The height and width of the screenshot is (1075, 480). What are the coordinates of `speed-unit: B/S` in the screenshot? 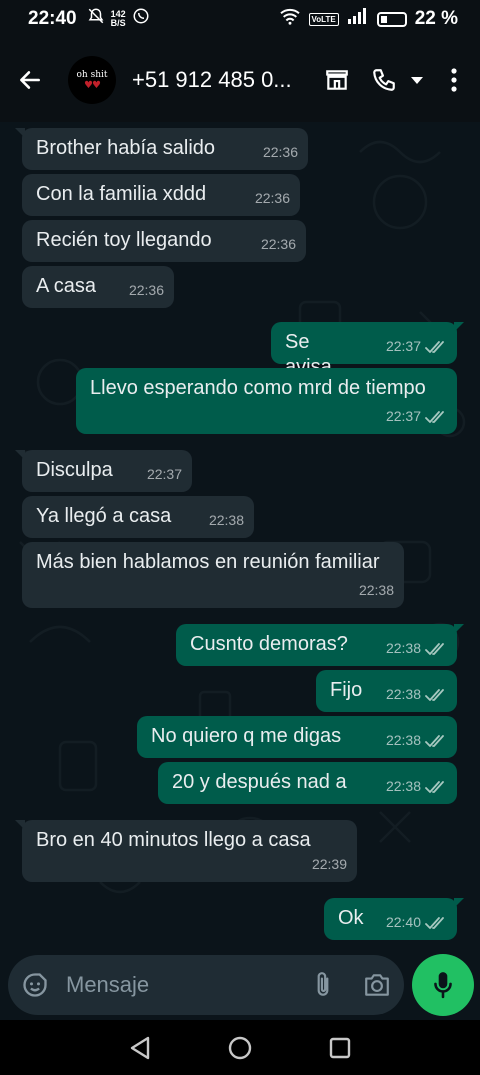 It's located at (118, 23).